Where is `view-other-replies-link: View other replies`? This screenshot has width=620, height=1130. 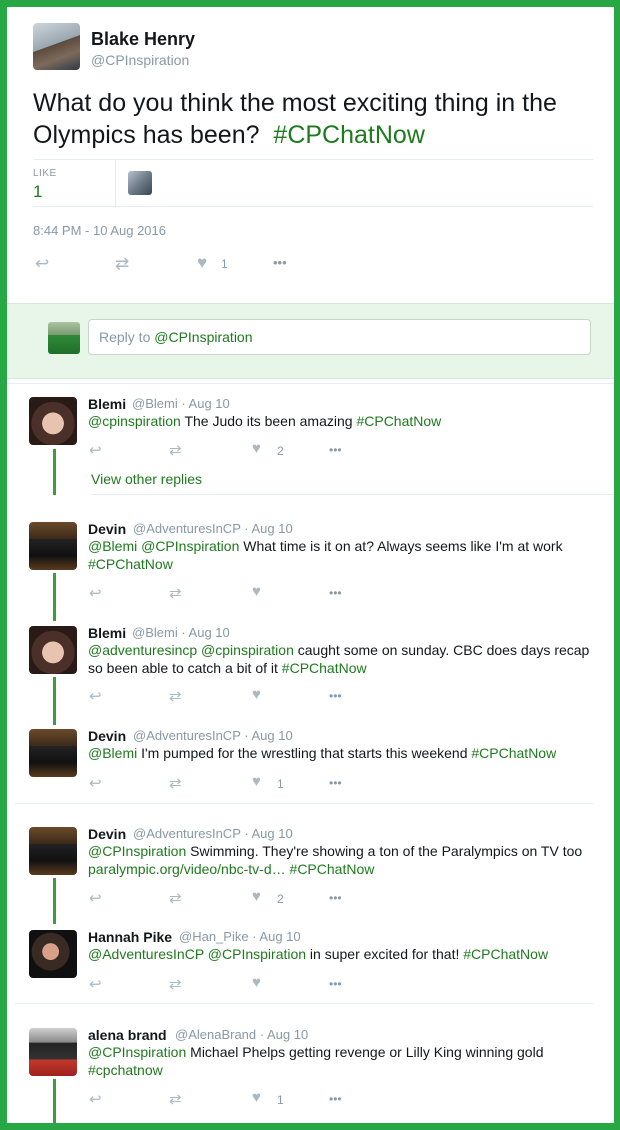
view-other-replies-link: View other replies is located at coordinates (146, 479).